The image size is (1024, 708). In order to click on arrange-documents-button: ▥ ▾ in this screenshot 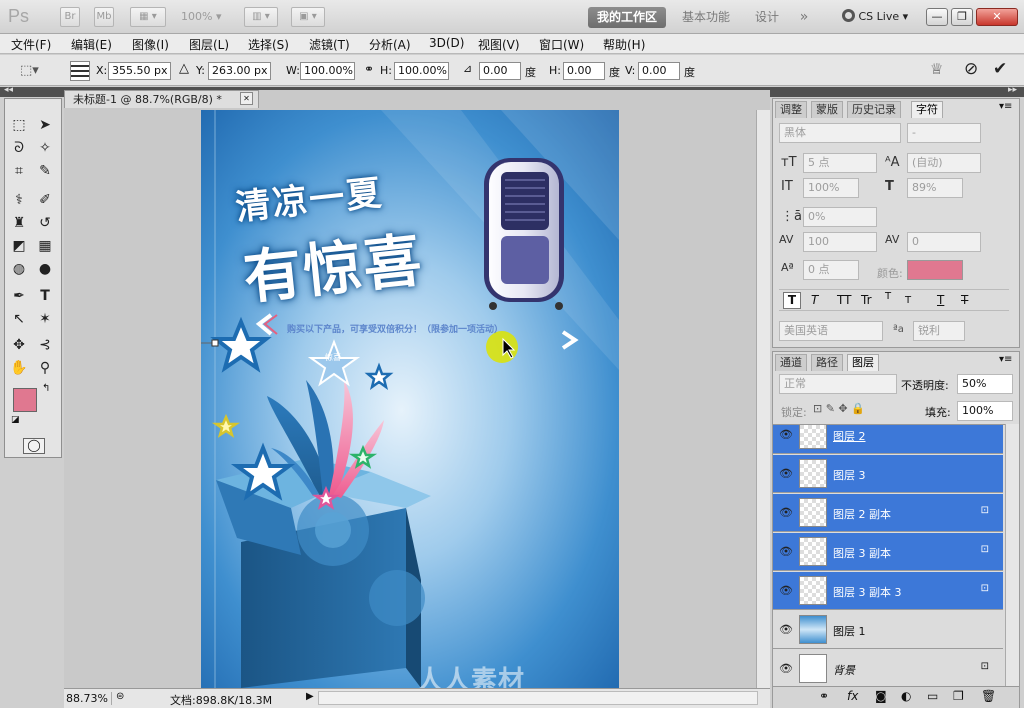, I will do `click(261, 17)`.